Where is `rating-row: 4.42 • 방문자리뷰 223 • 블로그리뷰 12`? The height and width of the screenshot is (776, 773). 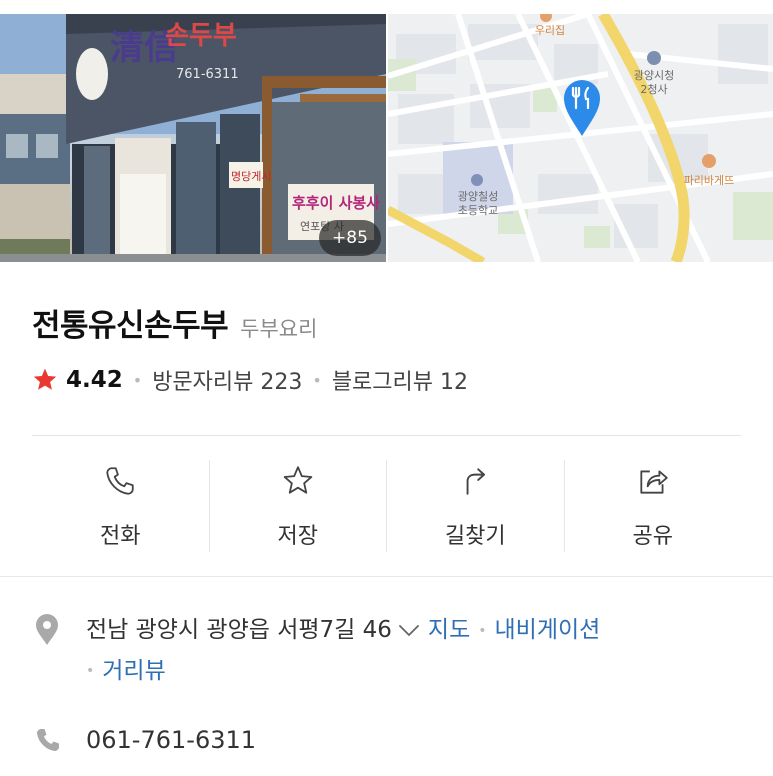
rating-row: 4.42 • 방문자리뷰 223 • 블로그리뷰 12 is located at coordinates (250, 380).